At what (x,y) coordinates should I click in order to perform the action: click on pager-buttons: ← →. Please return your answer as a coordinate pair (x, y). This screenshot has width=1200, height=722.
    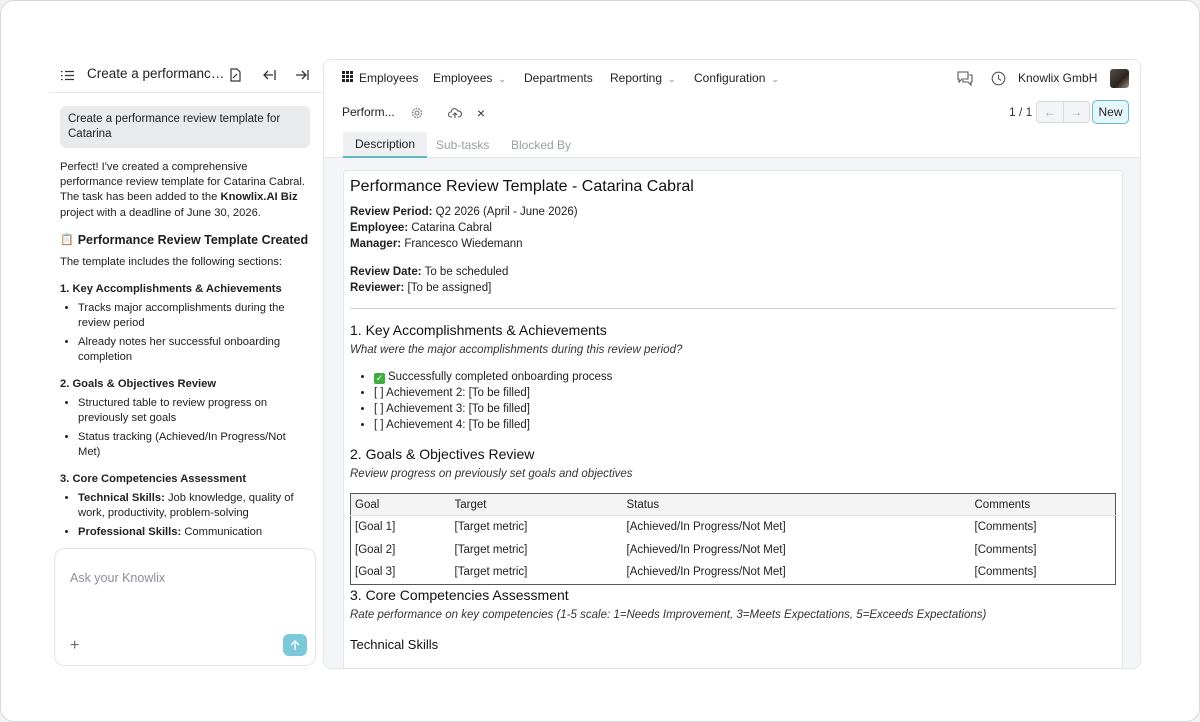
    Looking at the image, I should click on (1063, 112).